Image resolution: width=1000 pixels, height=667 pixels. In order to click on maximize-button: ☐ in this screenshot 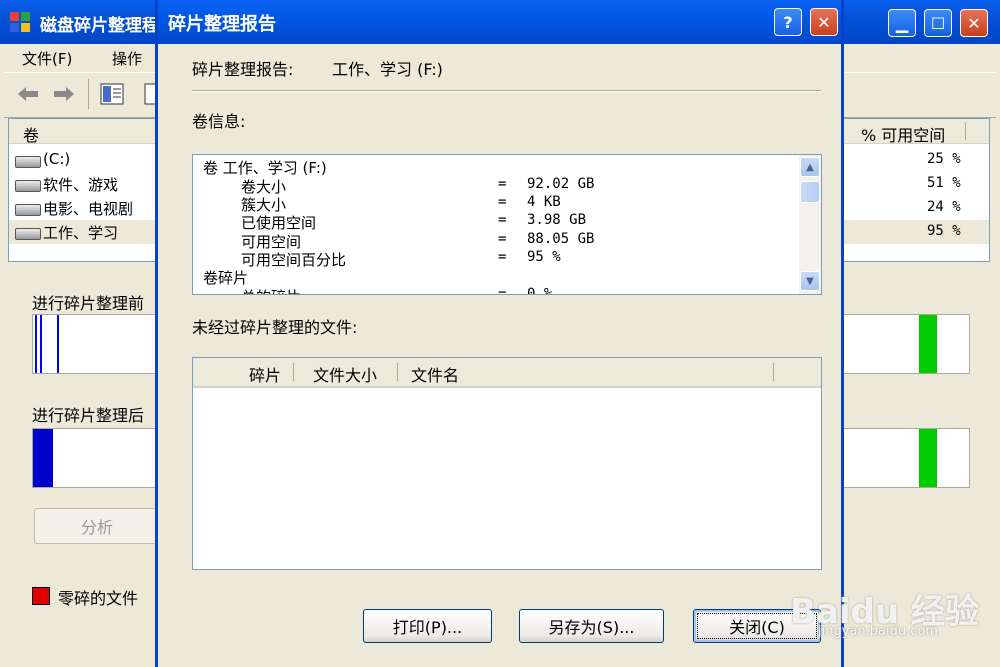, I will do `click(938, 23)`.